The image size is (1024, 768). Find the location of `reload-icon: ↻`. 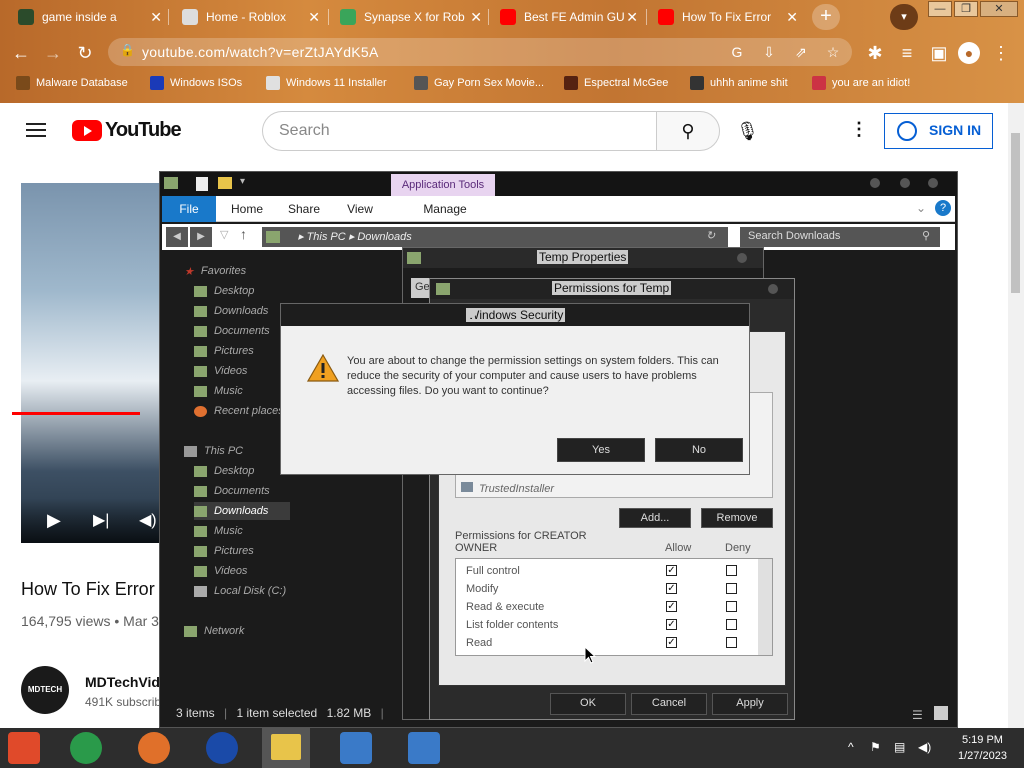

reload-icon: ↻ is located at coordinates (85, 53).